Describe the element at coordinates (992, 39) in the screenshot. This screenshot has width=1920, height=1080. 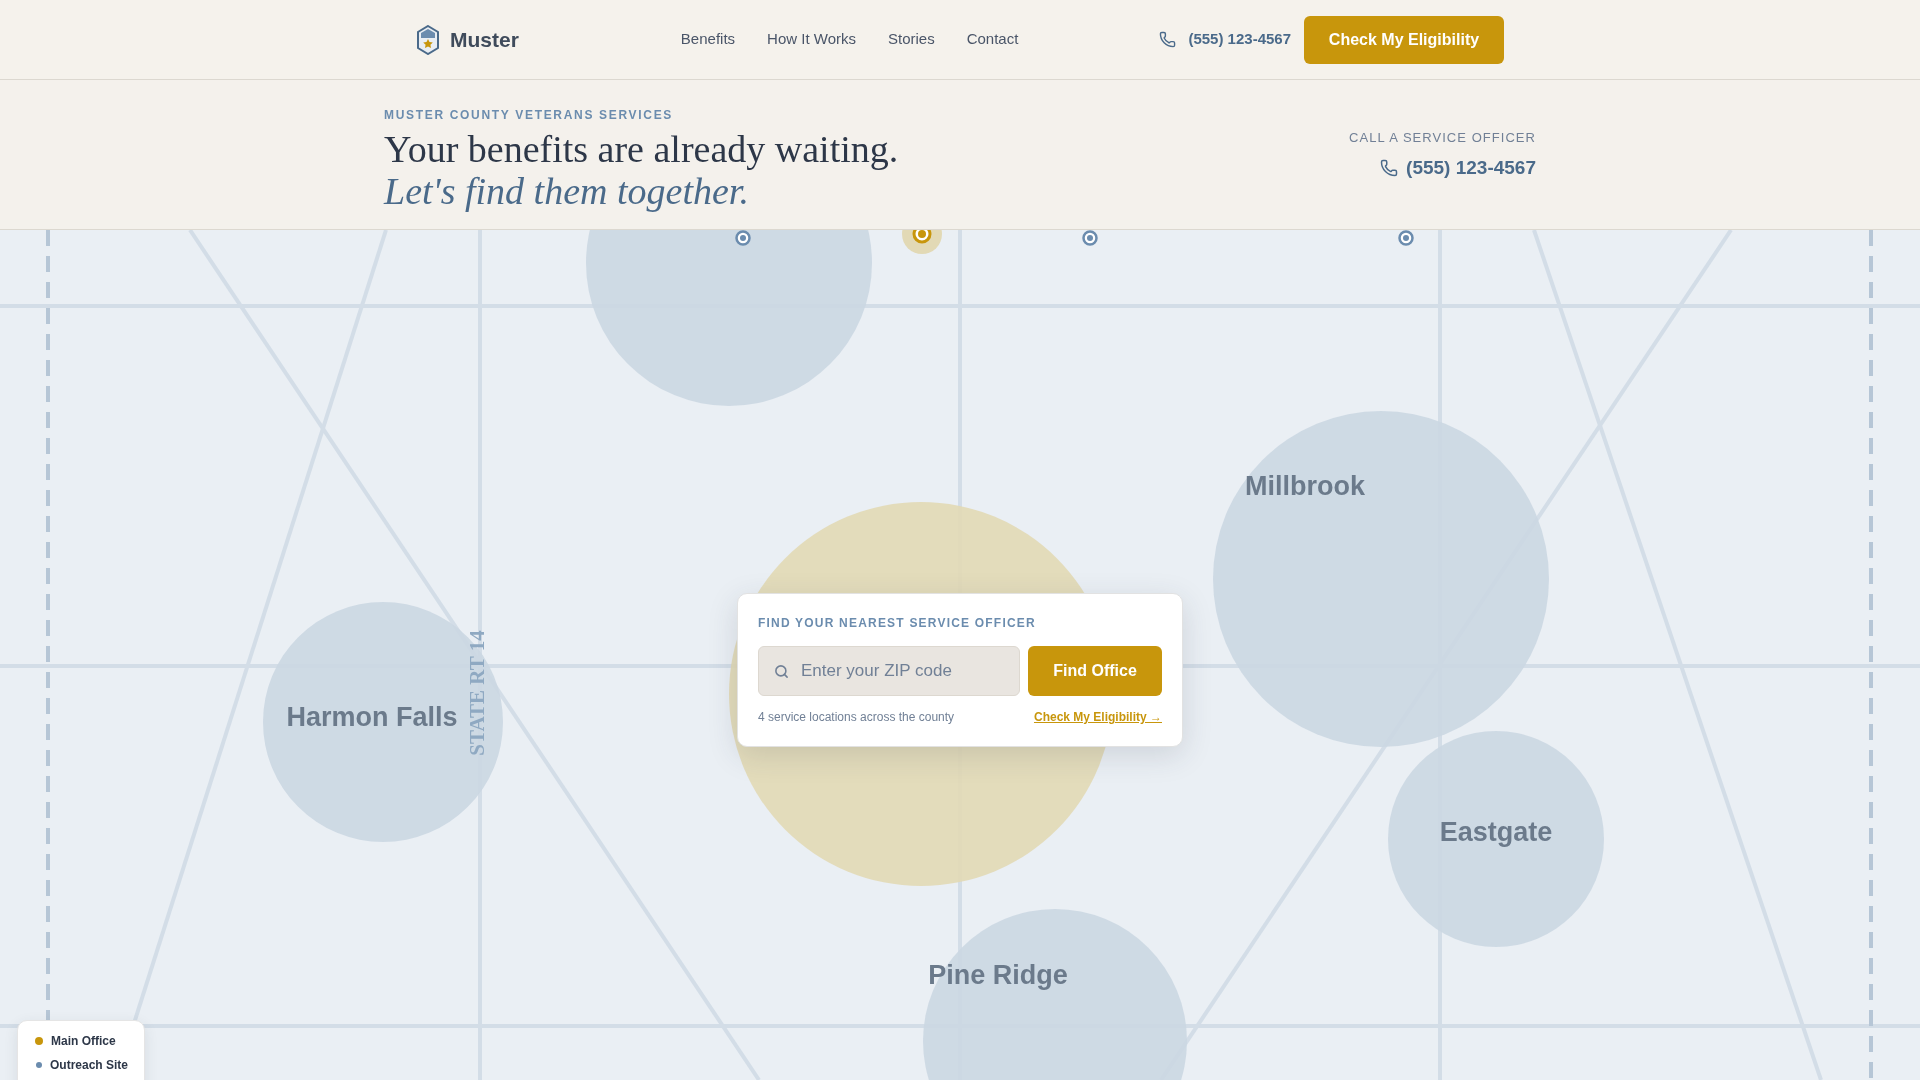
I see `nav-link: Contact` at that location.